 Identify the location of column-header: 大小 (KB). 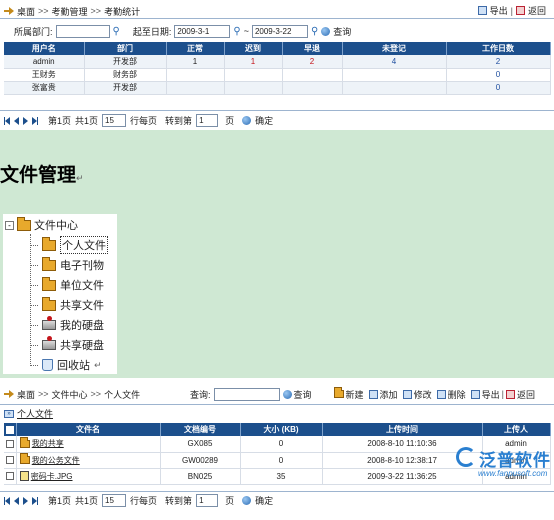
(281, 429).